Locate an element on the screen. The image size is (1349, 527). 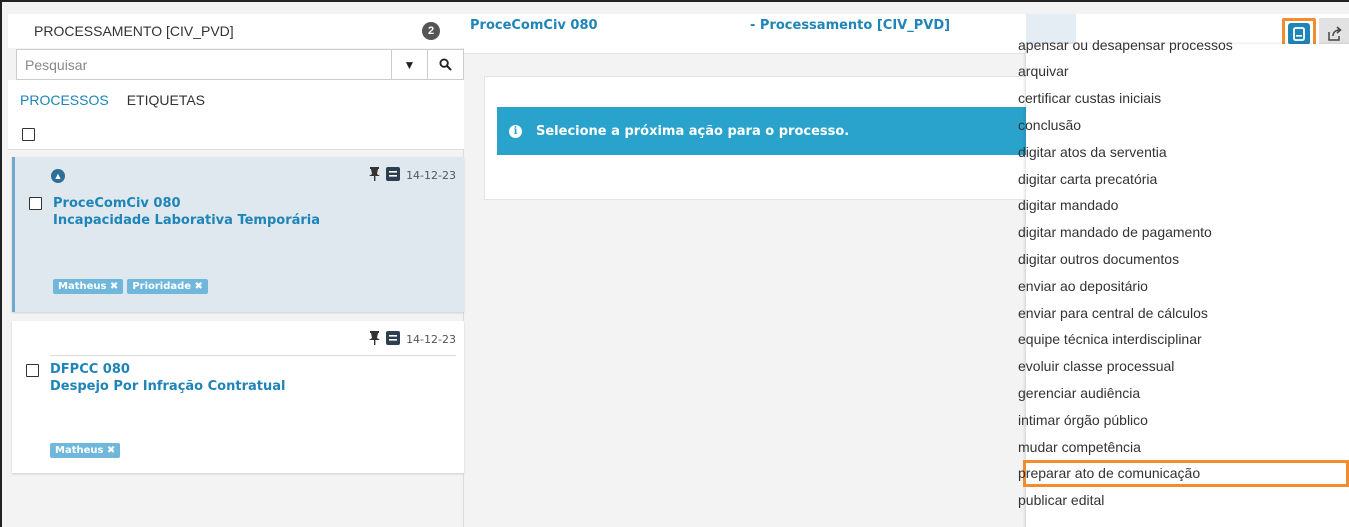
menu-item-action: digitar outros documentos is located at coordinates (1183, 258).